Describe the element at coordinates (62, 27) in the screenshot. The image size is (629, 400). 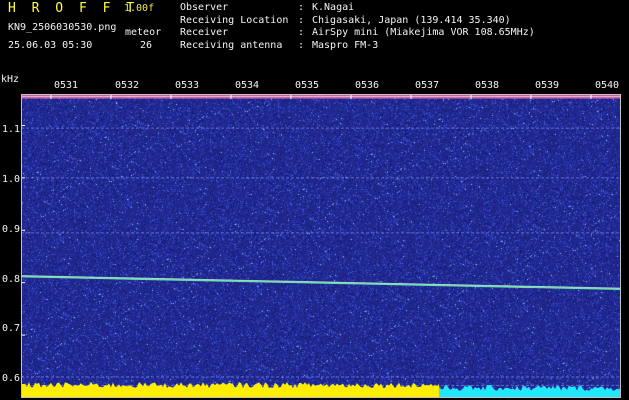
I see `file-name: KN9_2506030530.png` at that location.